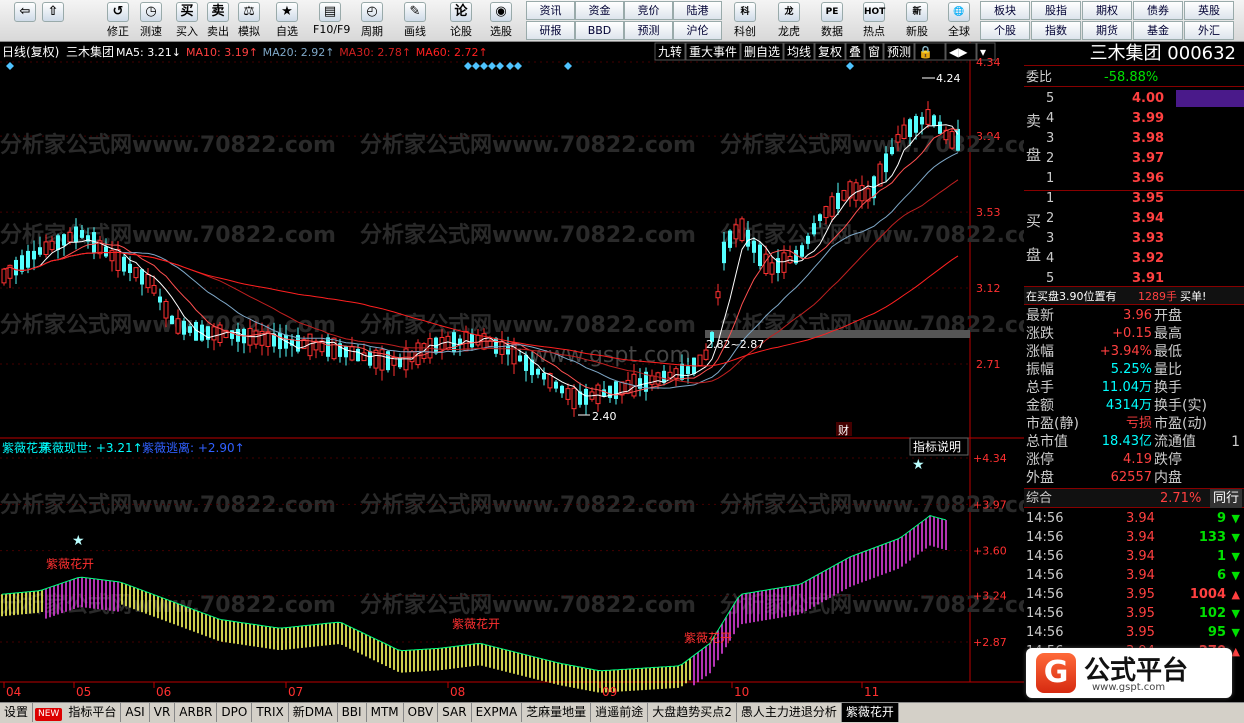 This screenshot has width=1244, height=723. Describe the element at coordinates (235, 712) in the screenshot. I see `bottom-tab-6: DPO` at that location.